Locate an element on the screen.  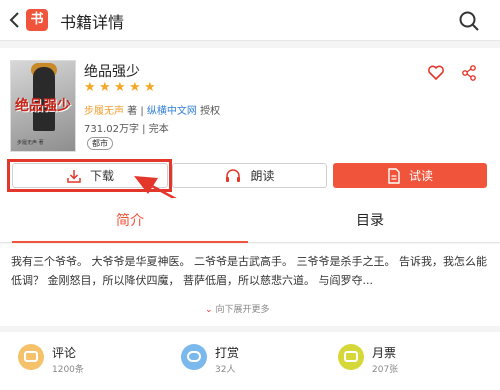
search-icon is located at coordinates (469, 21).